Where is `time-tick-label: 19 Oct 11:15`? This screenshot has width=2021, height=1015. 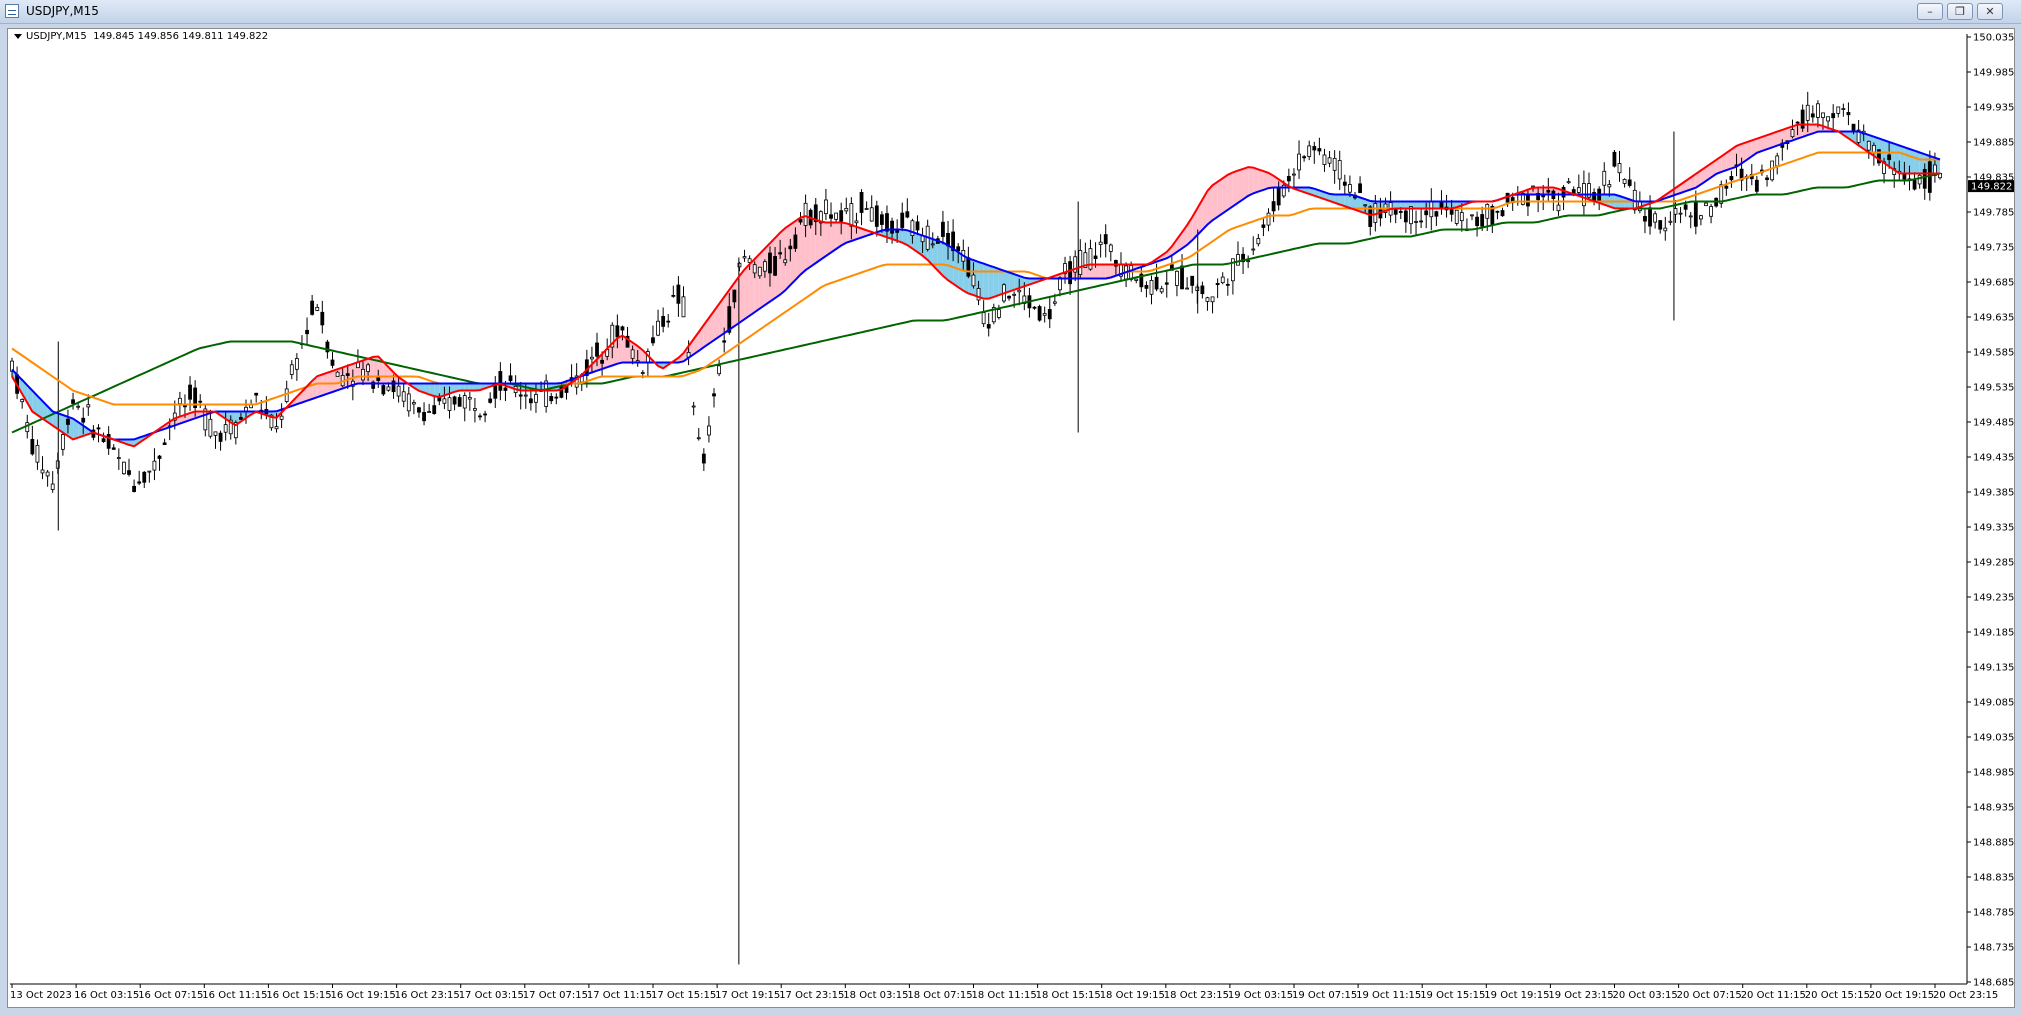
time-tick-label: 19 Oct 11:15 is located at coordinates (1388, 995).